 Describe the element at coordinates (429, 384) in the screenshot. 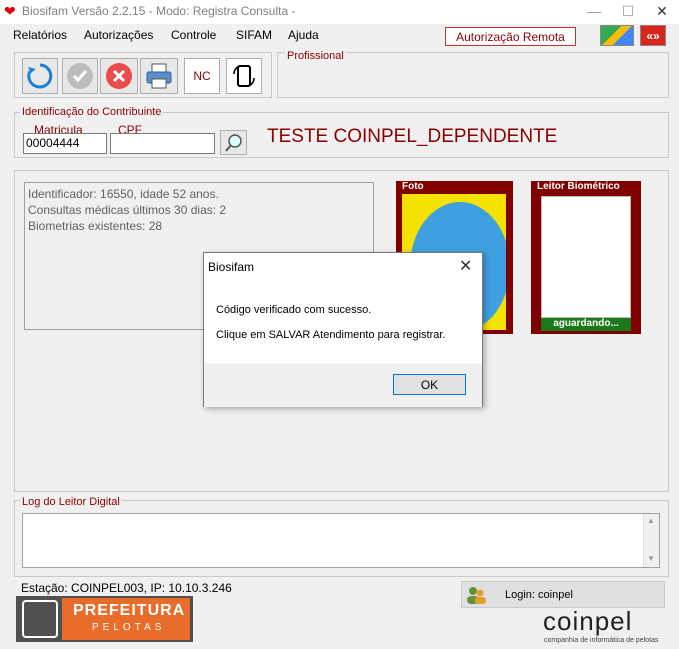

I see `ok-button: OK` at that location.